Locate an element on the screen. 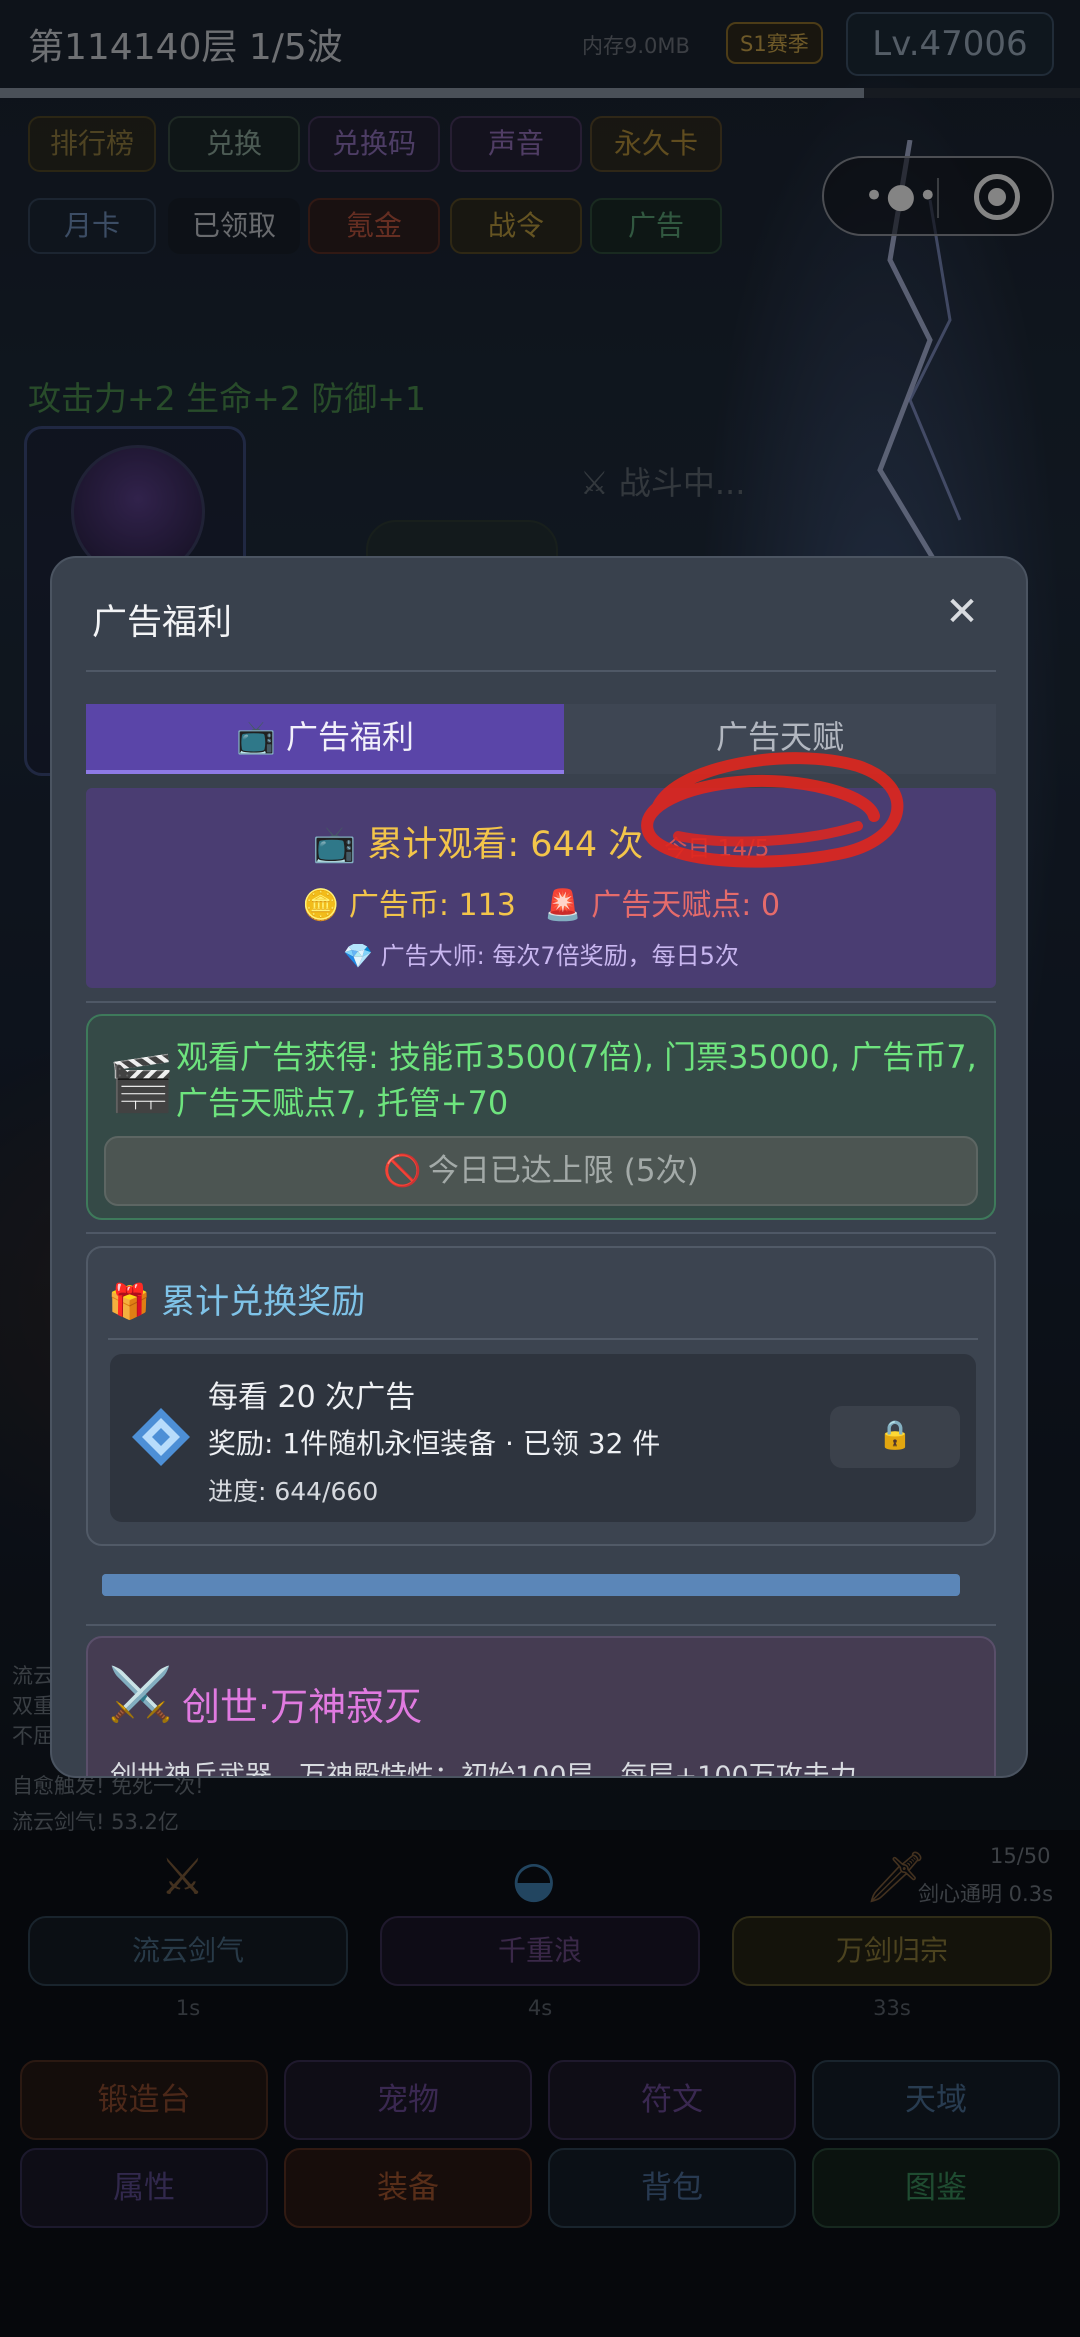  reward-description: 奖励: 1件随机永恒装备 · 已领 32 件 is located at coordinates (434, 1443).